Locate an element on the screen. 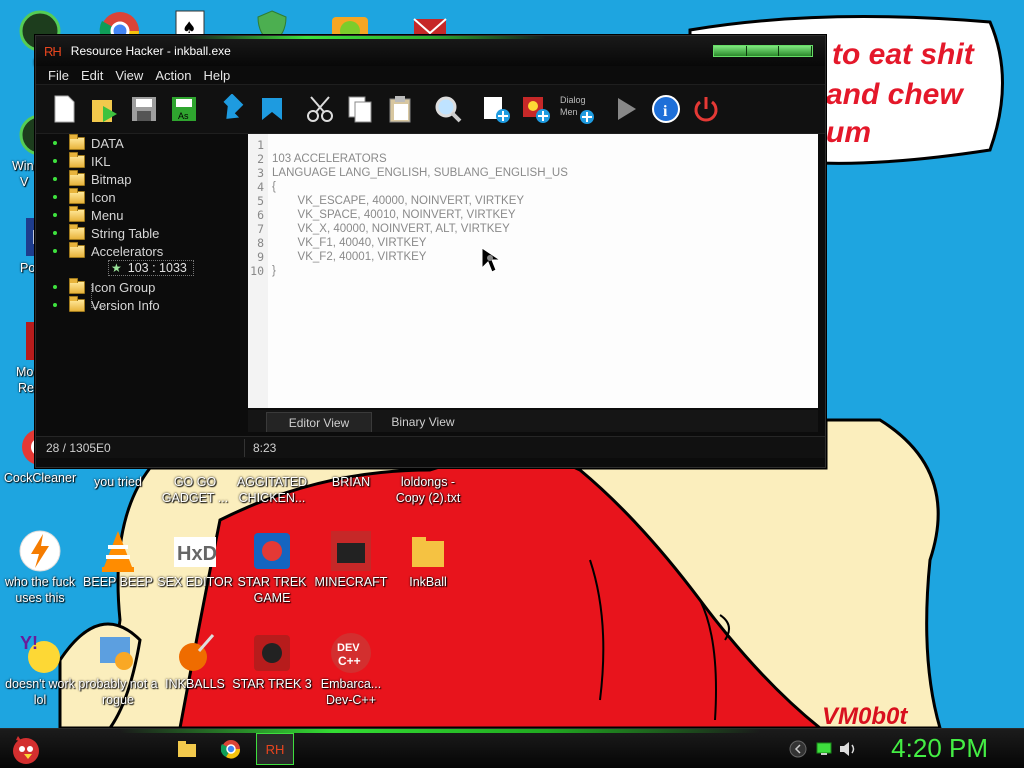  window-titlebar: RH Resource Hacker - inkball.exe is located at coordinates (430, 51).